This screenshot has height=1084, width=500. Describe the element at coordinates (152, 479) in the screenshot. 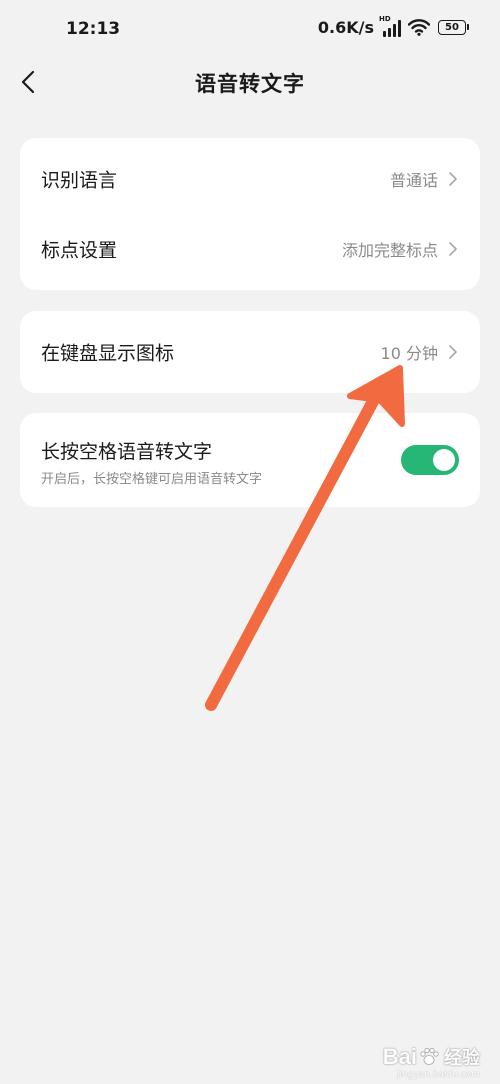

I see `setting-description: 开启后，长按空格键可启用语音转文字` at that location.